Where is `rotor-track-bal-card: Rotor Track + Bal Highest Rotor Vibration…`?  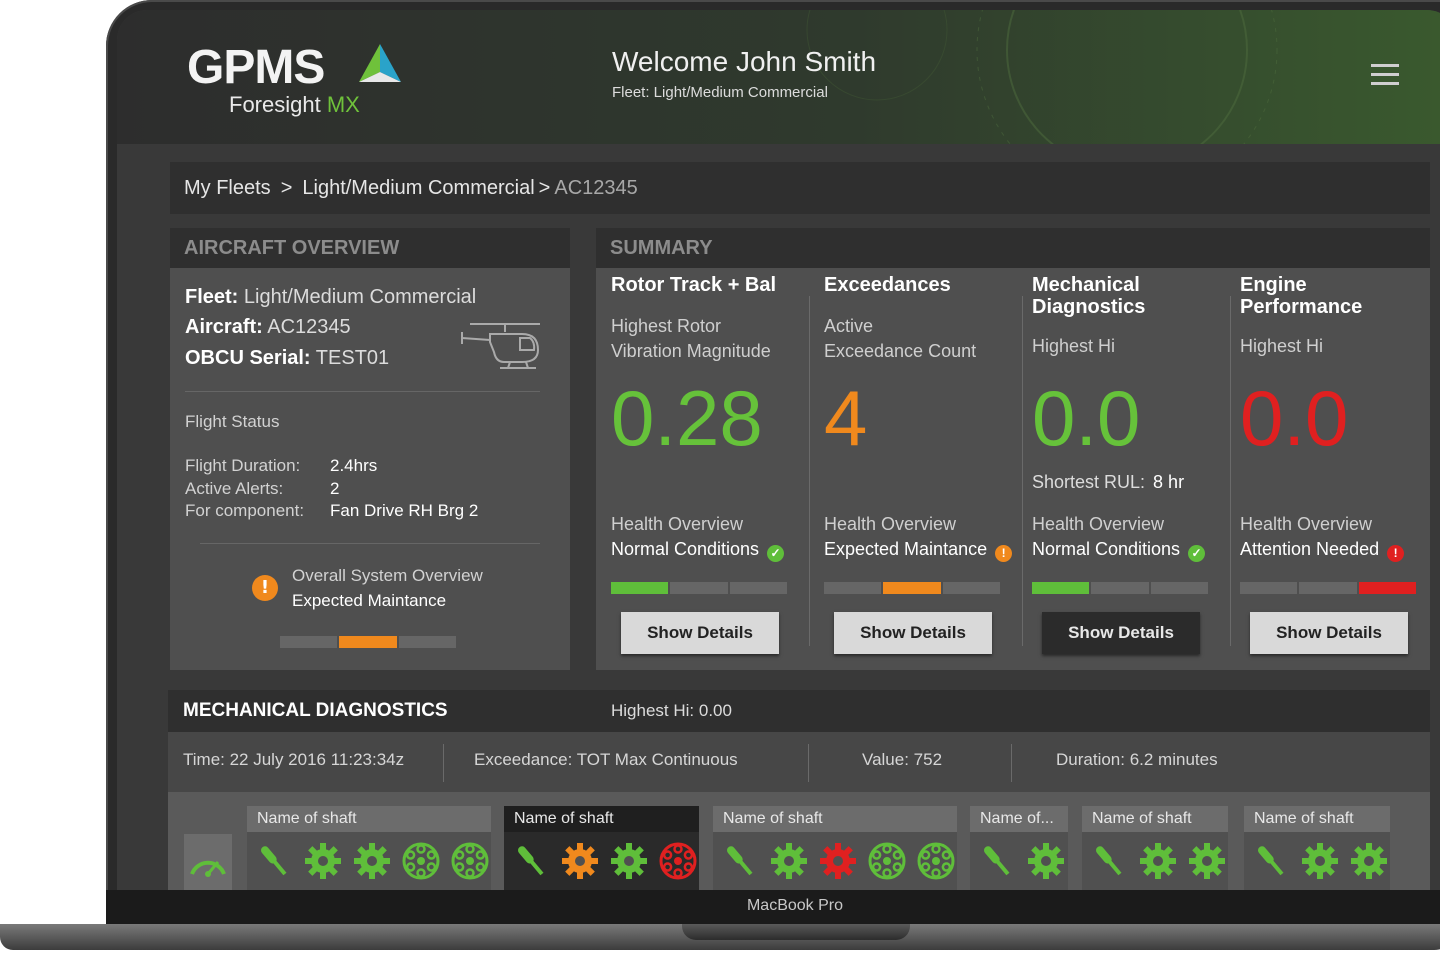 rotor-track-bal-card: Rotor Track + Bal Highest Rotor Vibration… is located at coordinates (706, 469).